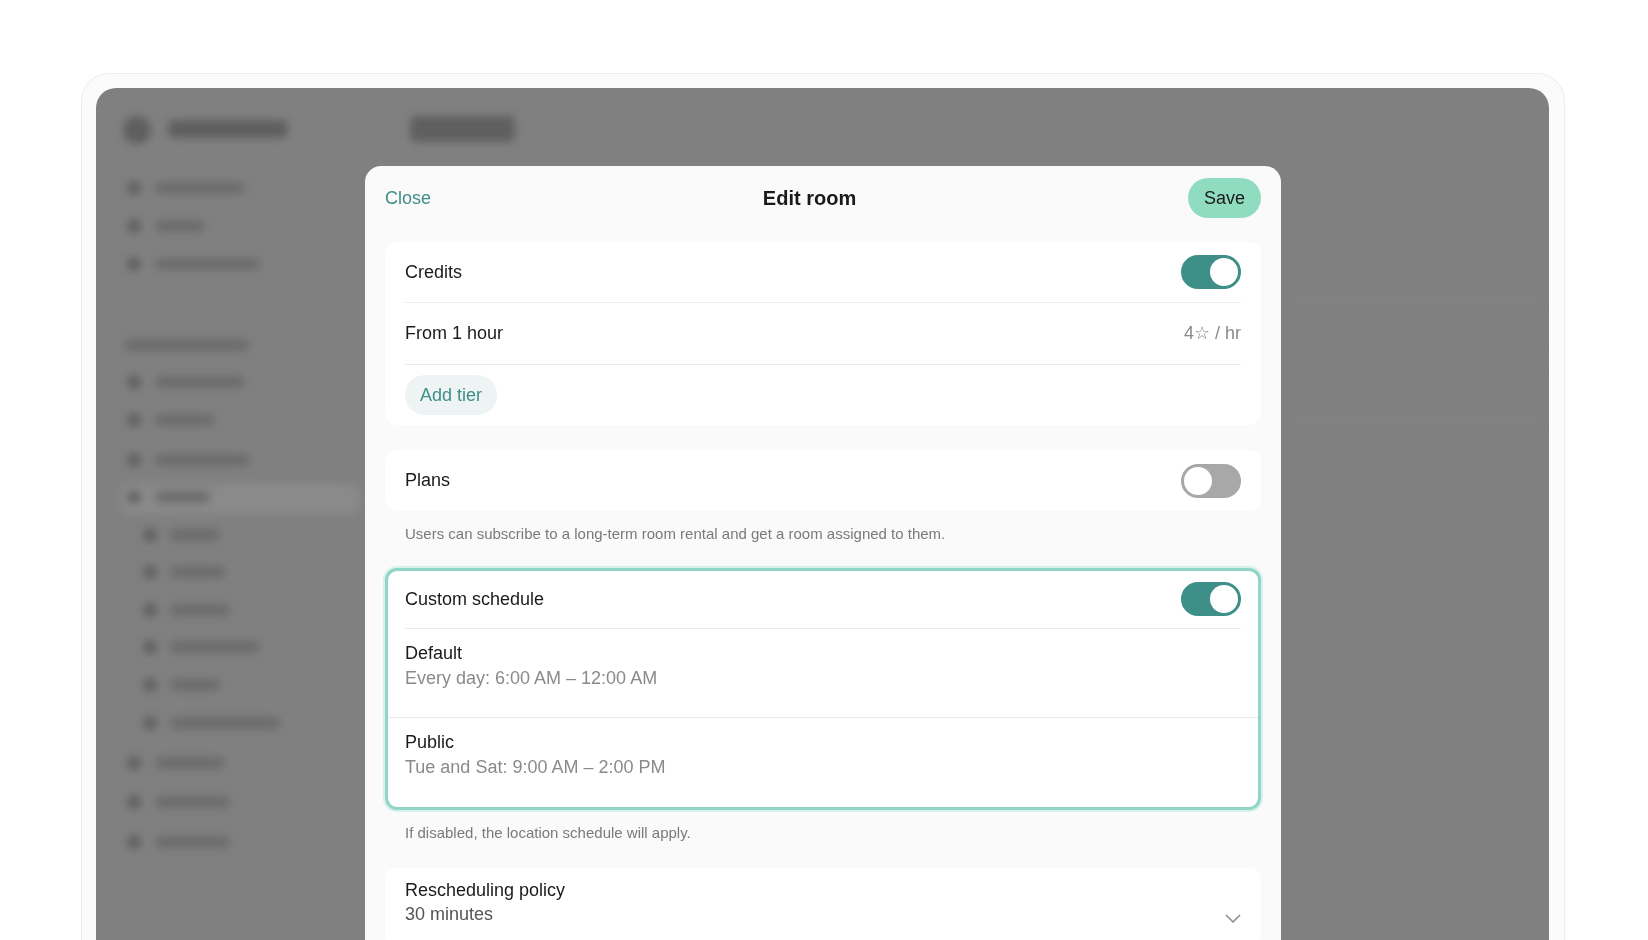 Image resolution: width=1648 pixels, height=940 pixels. I want to click on custom-schedule-label: Custom schedule, so click(475, 599).